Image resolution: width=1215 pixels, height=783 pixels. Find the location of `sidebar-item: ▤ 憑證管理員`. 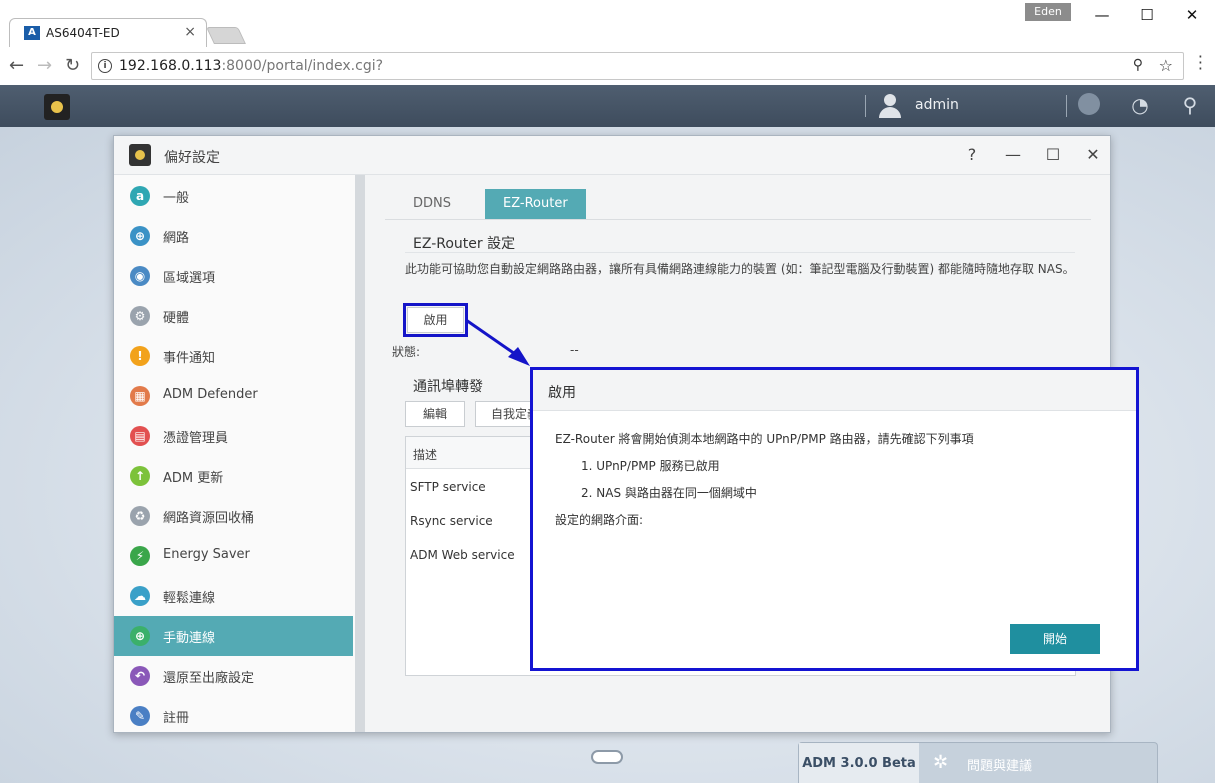

sidebar-item: ▤ 憑證管理員 is located at coordinates (233, 436).